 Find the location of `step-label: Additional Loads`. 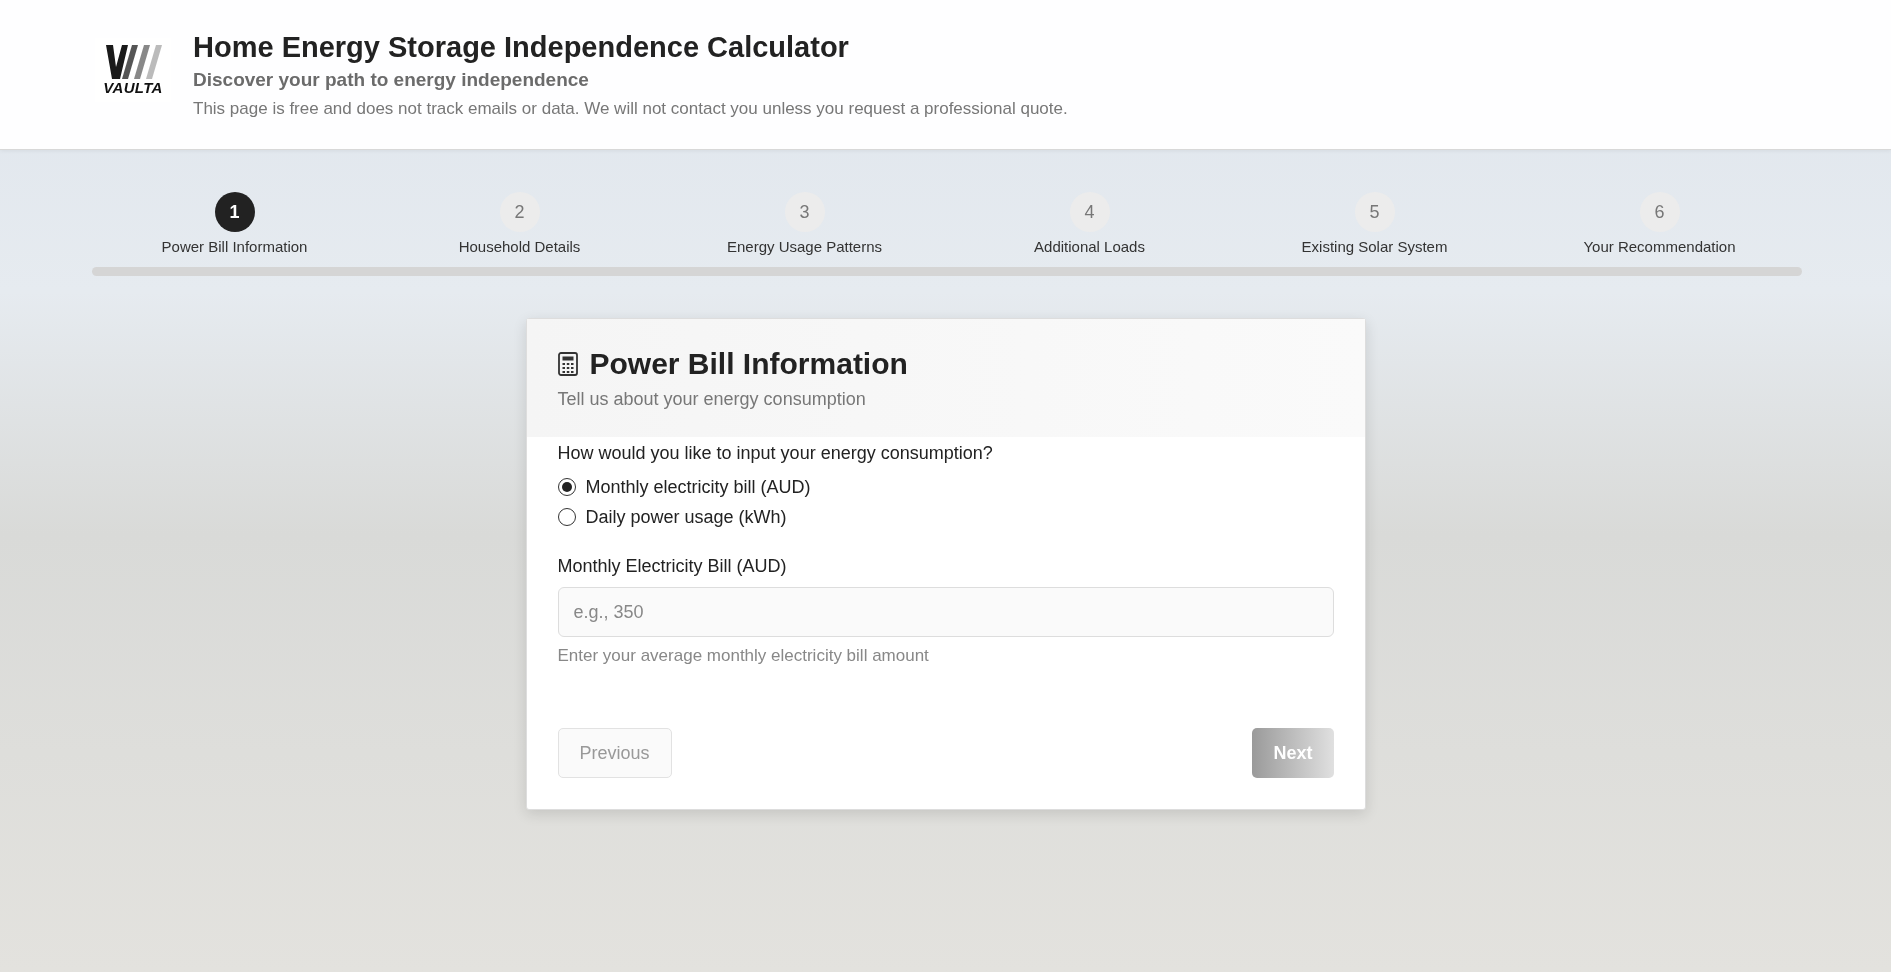

step-label: Additional Loads is located at coordinates (1089, 246).